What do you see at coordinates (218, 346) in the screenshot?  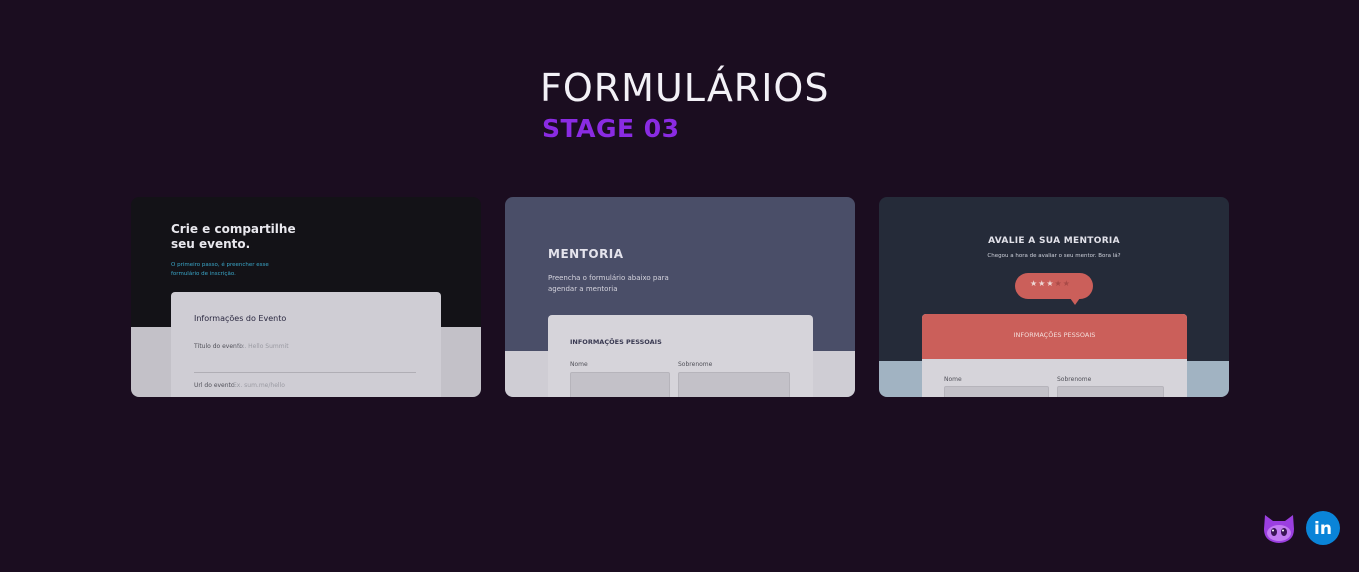 I see `field-label: Título do evento` at bounding box center [218, 346].